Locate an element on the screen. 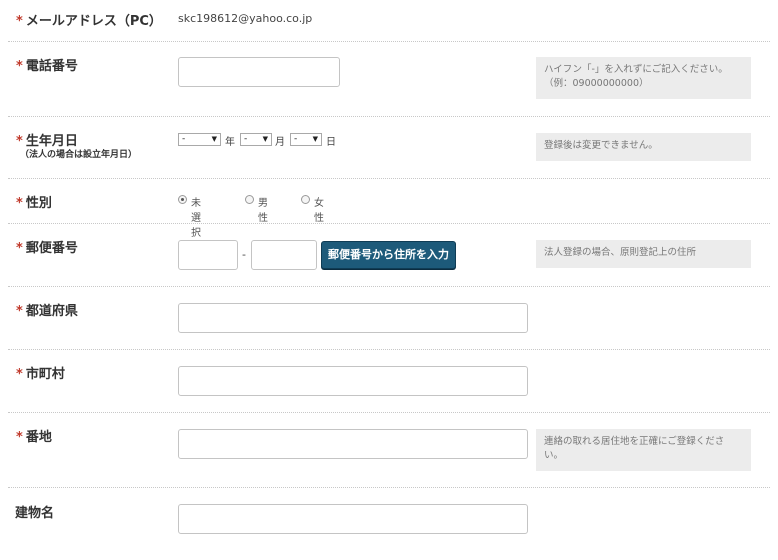  city-row: * 市町村 is located at coordinates (389, 381).